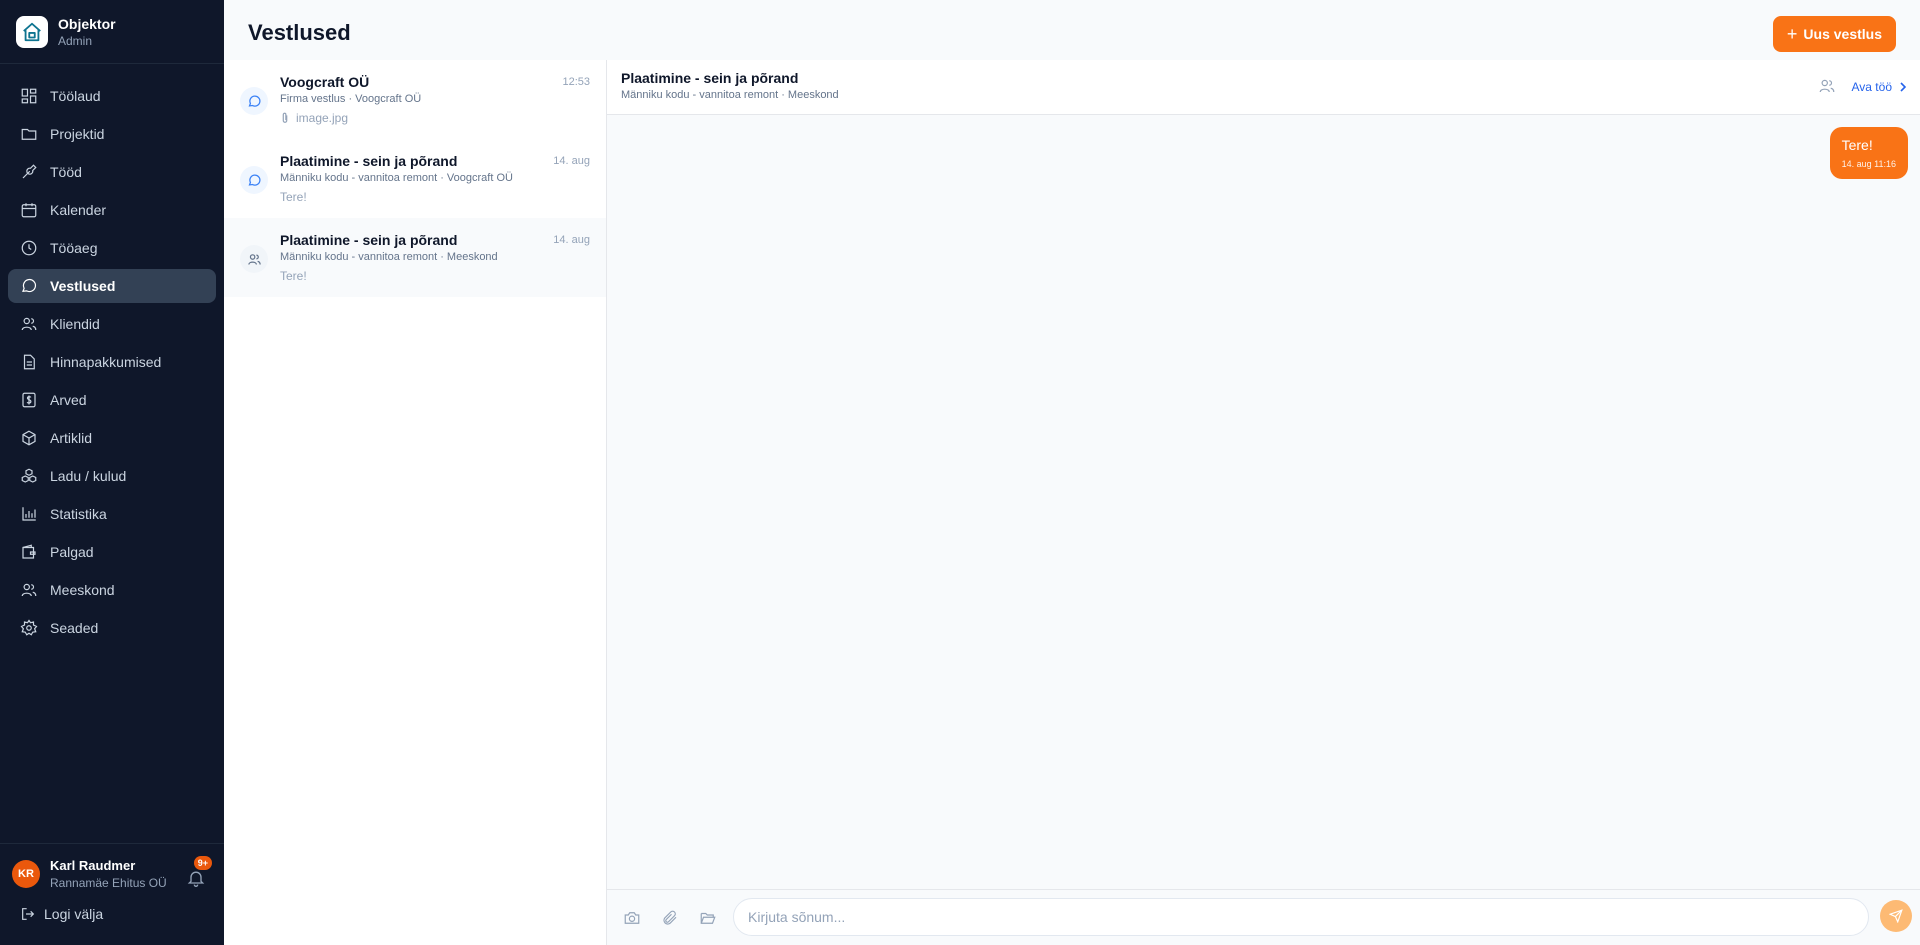 Image resolution: width=1920 pixels, height=945 pixels. Describe the element at coordinates (576, 82) in the screenshot. I see `conversation-time: 12:53` at that location.